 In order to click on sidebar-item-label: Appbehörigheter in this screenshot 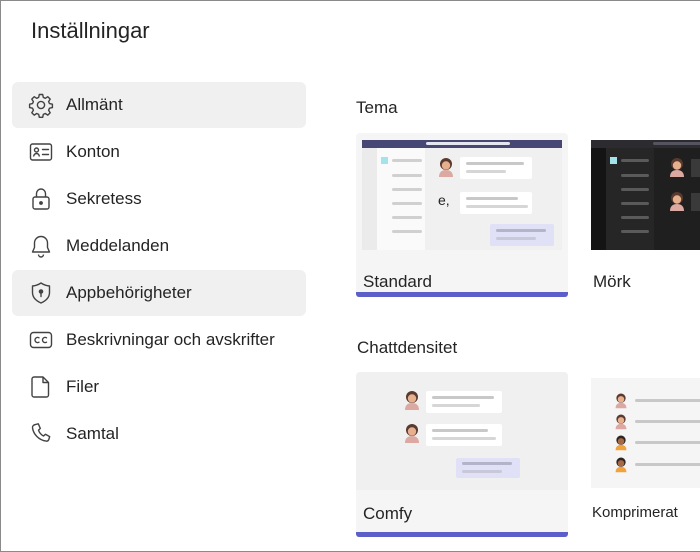, I will do `click(129, 292)`.